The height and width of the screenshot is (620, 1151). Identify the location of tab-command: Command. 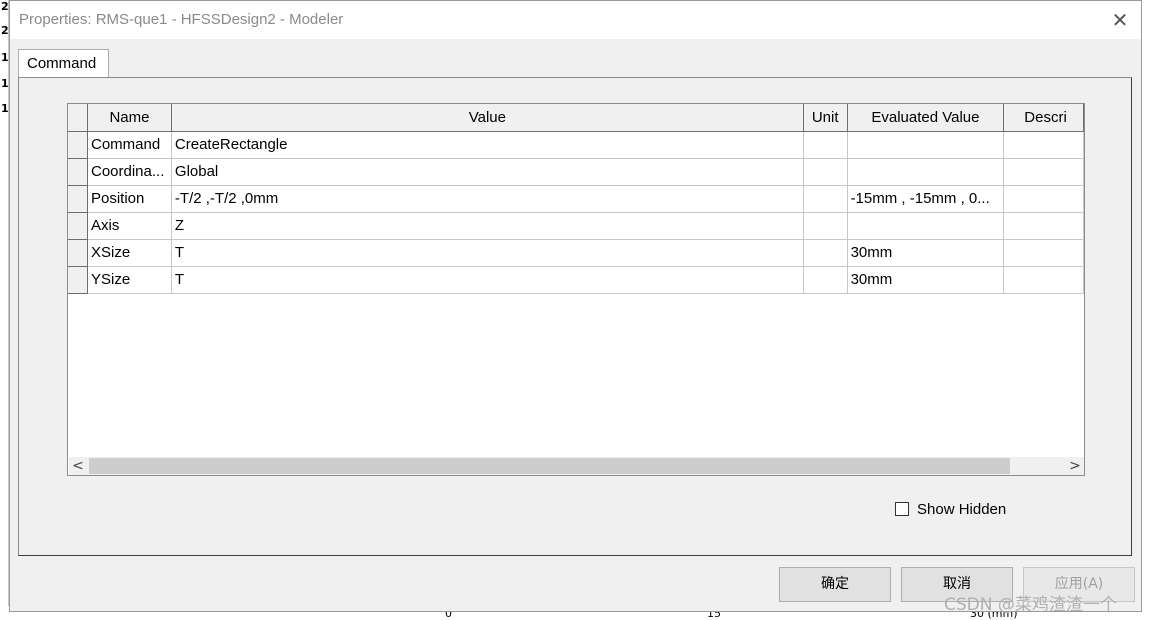
(63, 63).